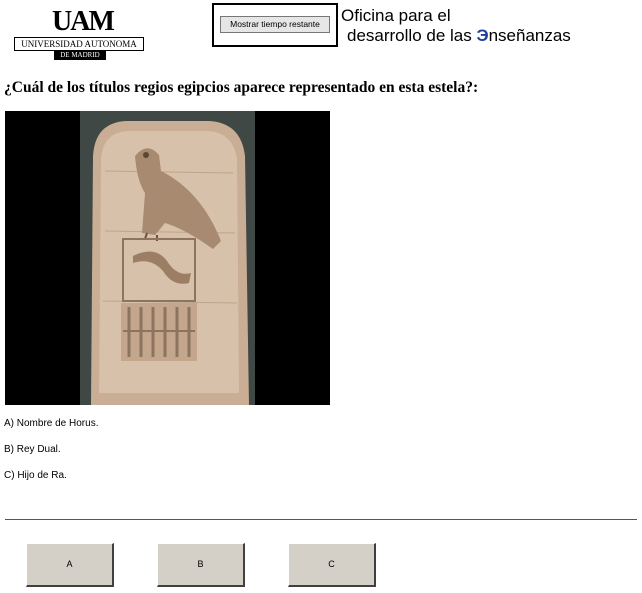  What do you see at coordinates (83, 21) in the screenshot?
I see `uam-logo-mark: UAM` at bounding box center [83, 21].